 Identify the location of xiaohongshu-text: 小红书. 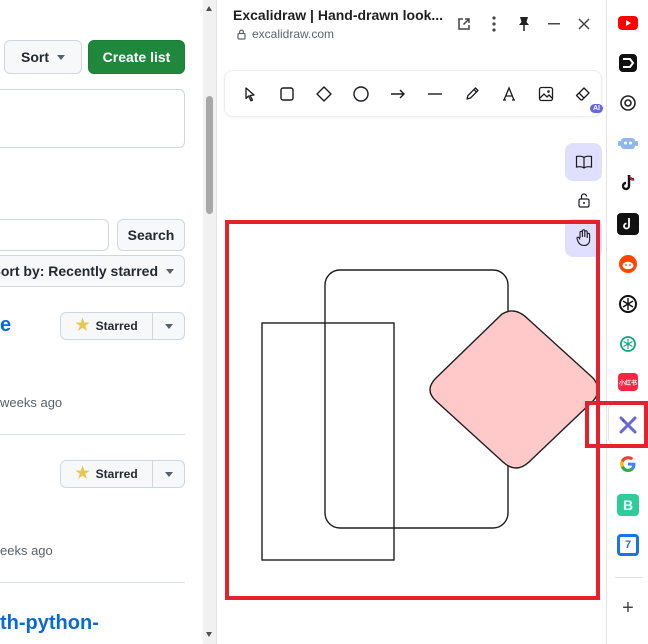
(627, 383).